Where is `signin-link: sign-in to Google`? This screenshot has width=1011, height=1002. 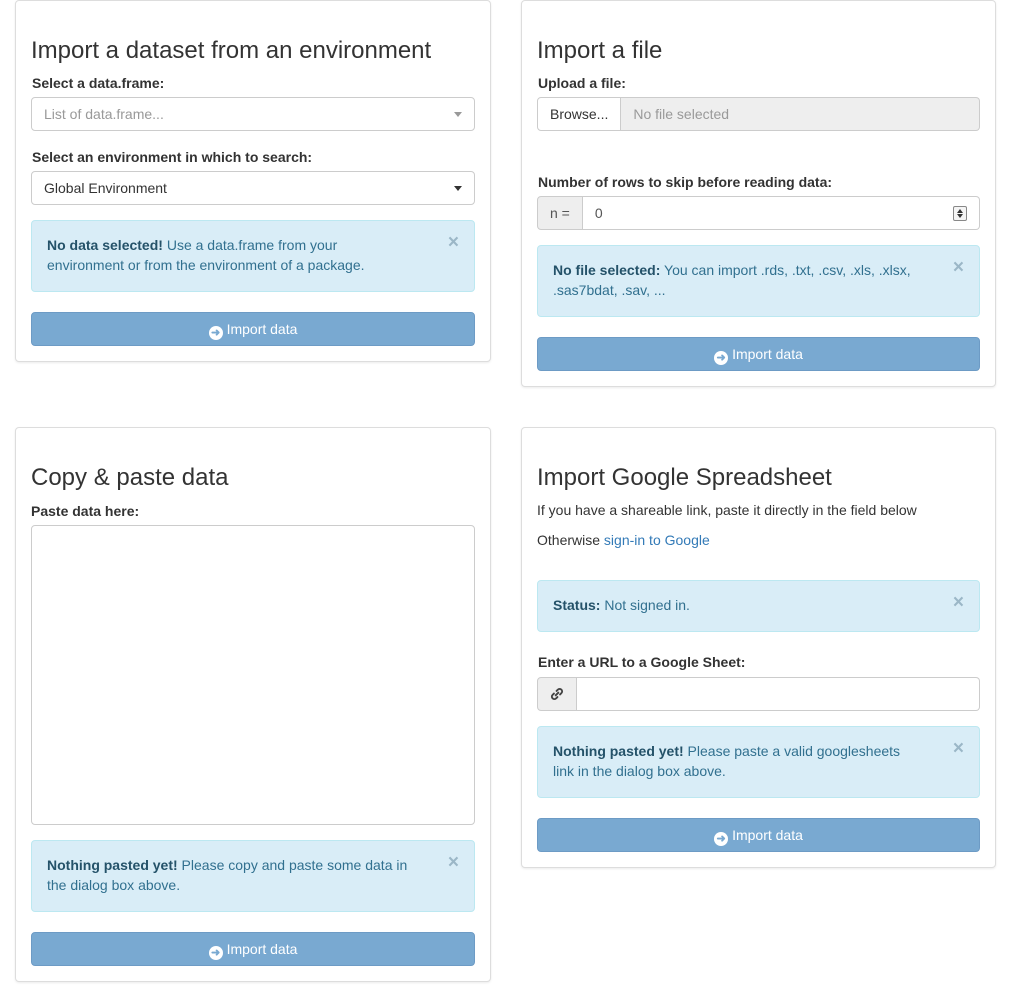 signin-link: sign-in to Google is located at coordinates (657, 540).